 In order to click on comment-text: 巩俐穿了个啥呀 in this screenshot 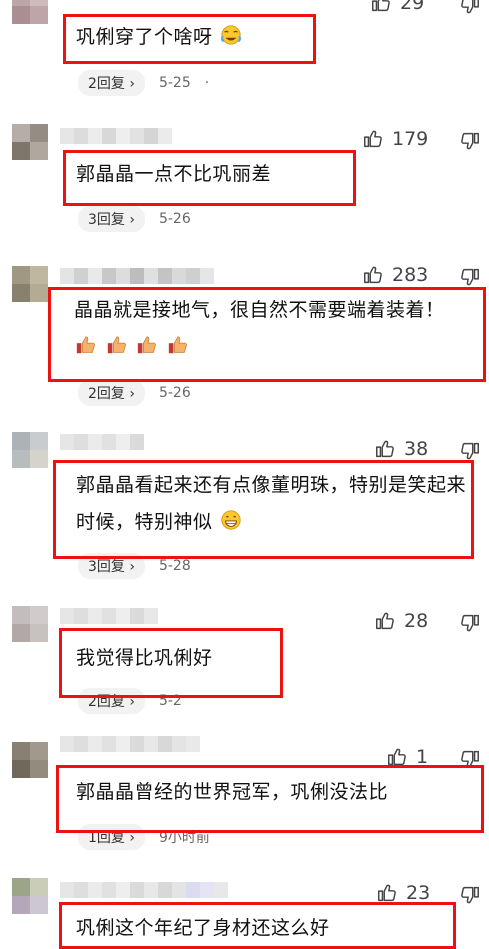, I will do `click(275, 37)`.